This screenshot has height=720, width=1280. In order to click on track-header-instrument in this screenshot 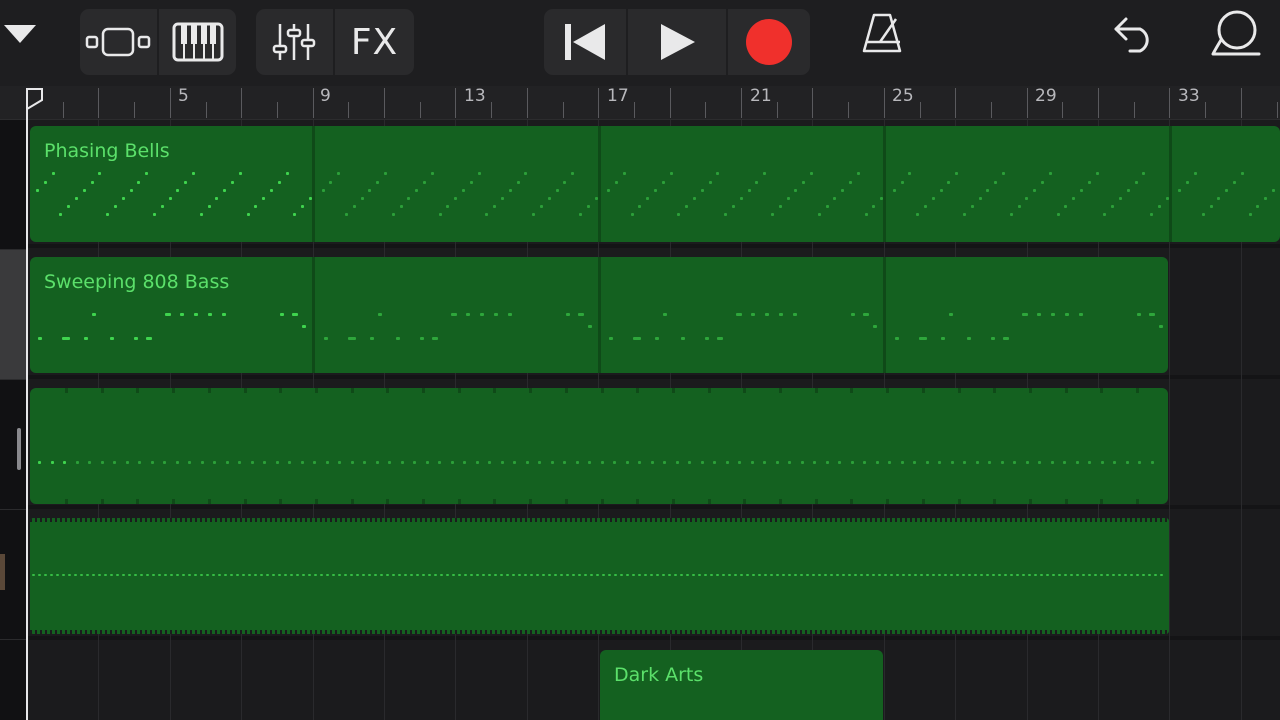, I will do `click(13, 575)`.